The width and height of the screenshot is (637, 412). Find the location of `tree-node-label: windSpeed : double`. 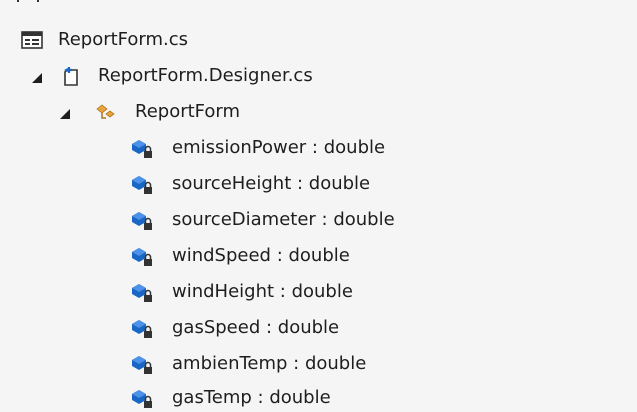

tree-node-label: windSpeed : double is located at coordinates (261, 255).